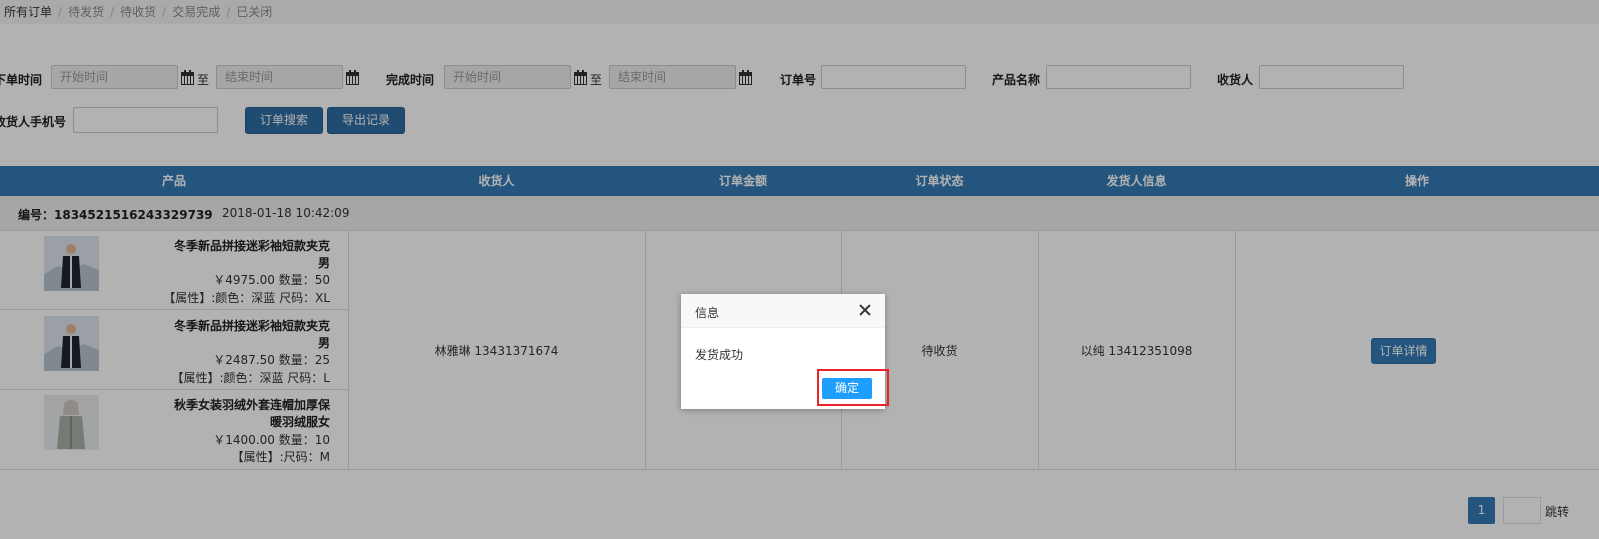 This screenshot has height=539, width=1599. What do you see at coordinates (853, 387) in the screenshot?
I see `highlight-box` at bounding box center [853, 387].